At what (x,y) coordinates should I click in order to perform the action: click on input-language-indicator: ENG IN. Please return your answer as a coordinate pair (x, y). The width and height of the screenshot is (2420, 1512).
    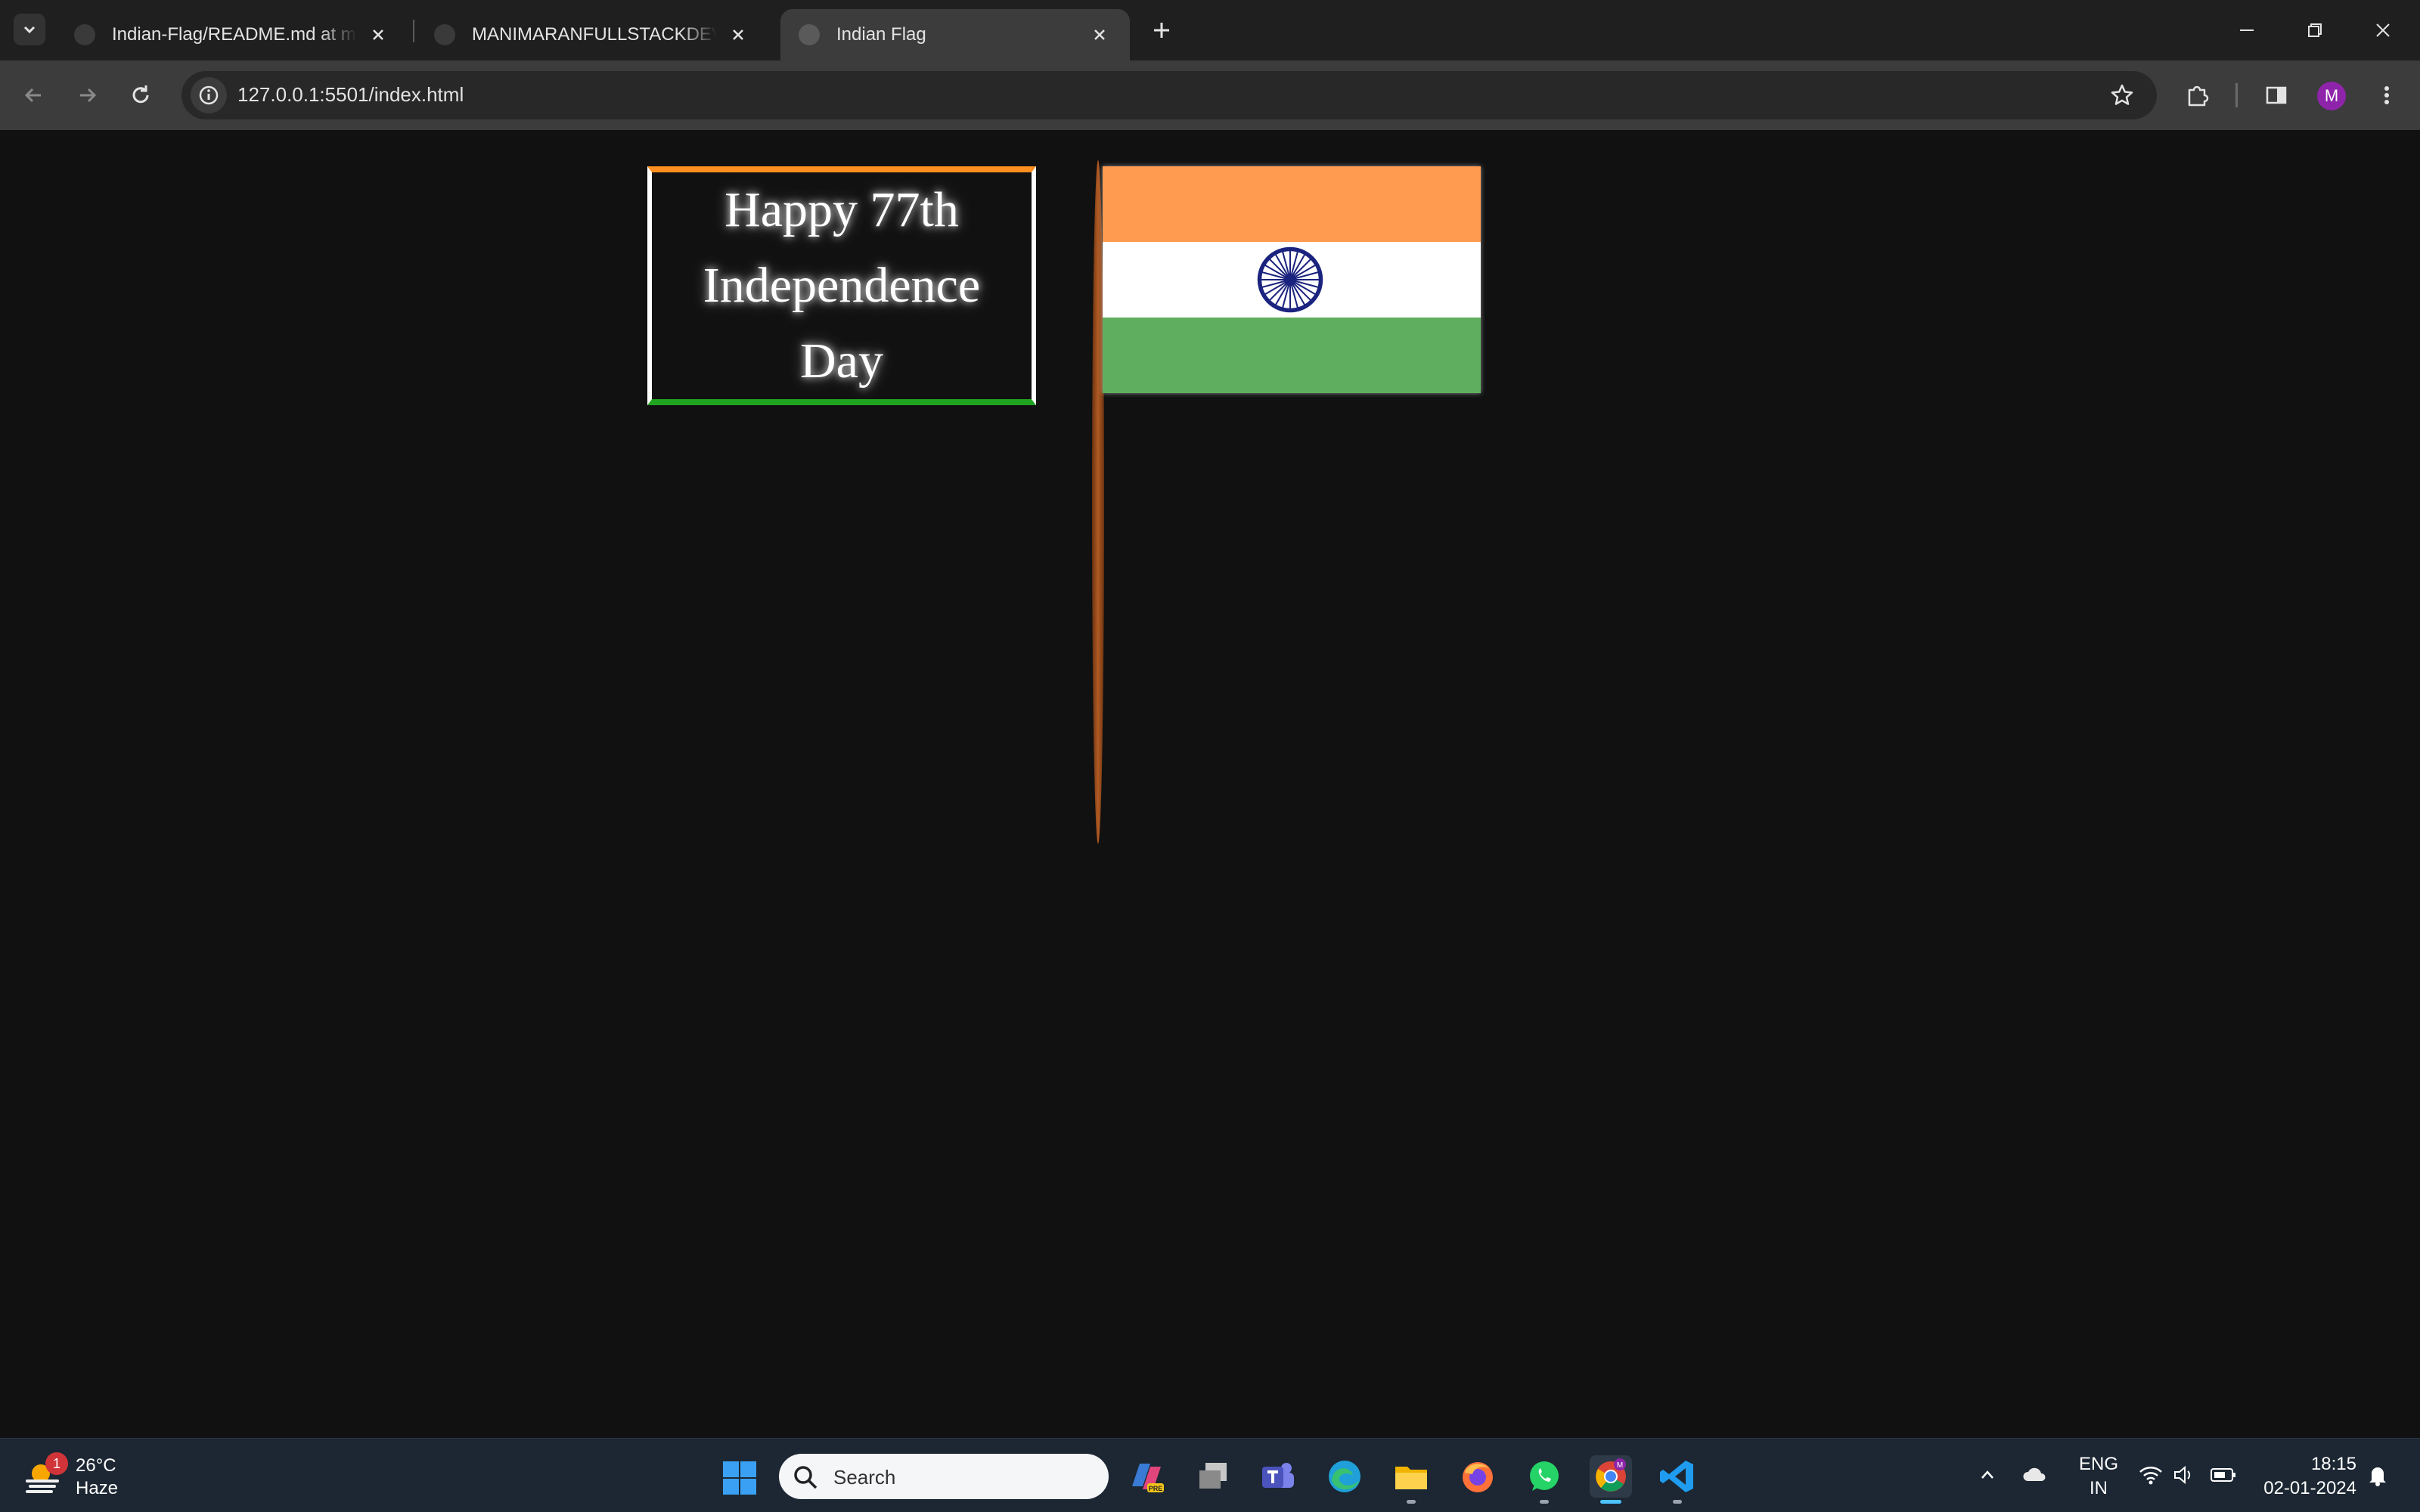
    Looking at the image, I should click on (2098, 1476).